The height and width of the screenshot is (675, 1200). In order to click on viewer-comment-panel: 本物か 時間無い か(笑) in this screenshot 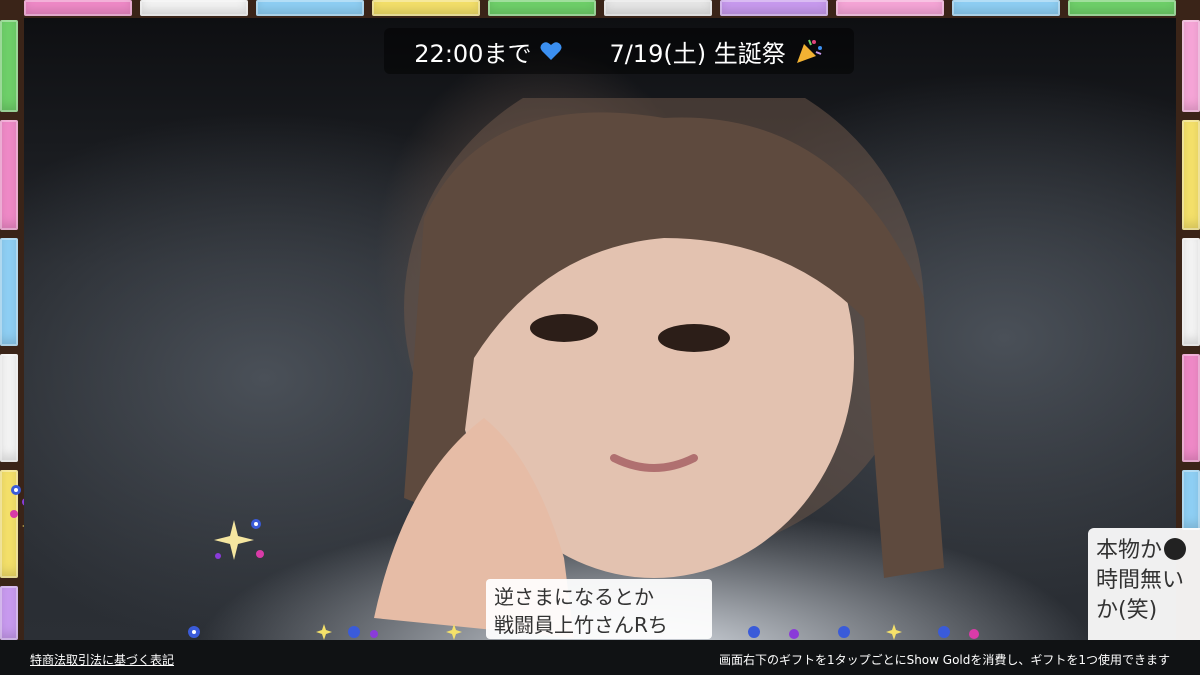, I will do `click(1144, 584)`.